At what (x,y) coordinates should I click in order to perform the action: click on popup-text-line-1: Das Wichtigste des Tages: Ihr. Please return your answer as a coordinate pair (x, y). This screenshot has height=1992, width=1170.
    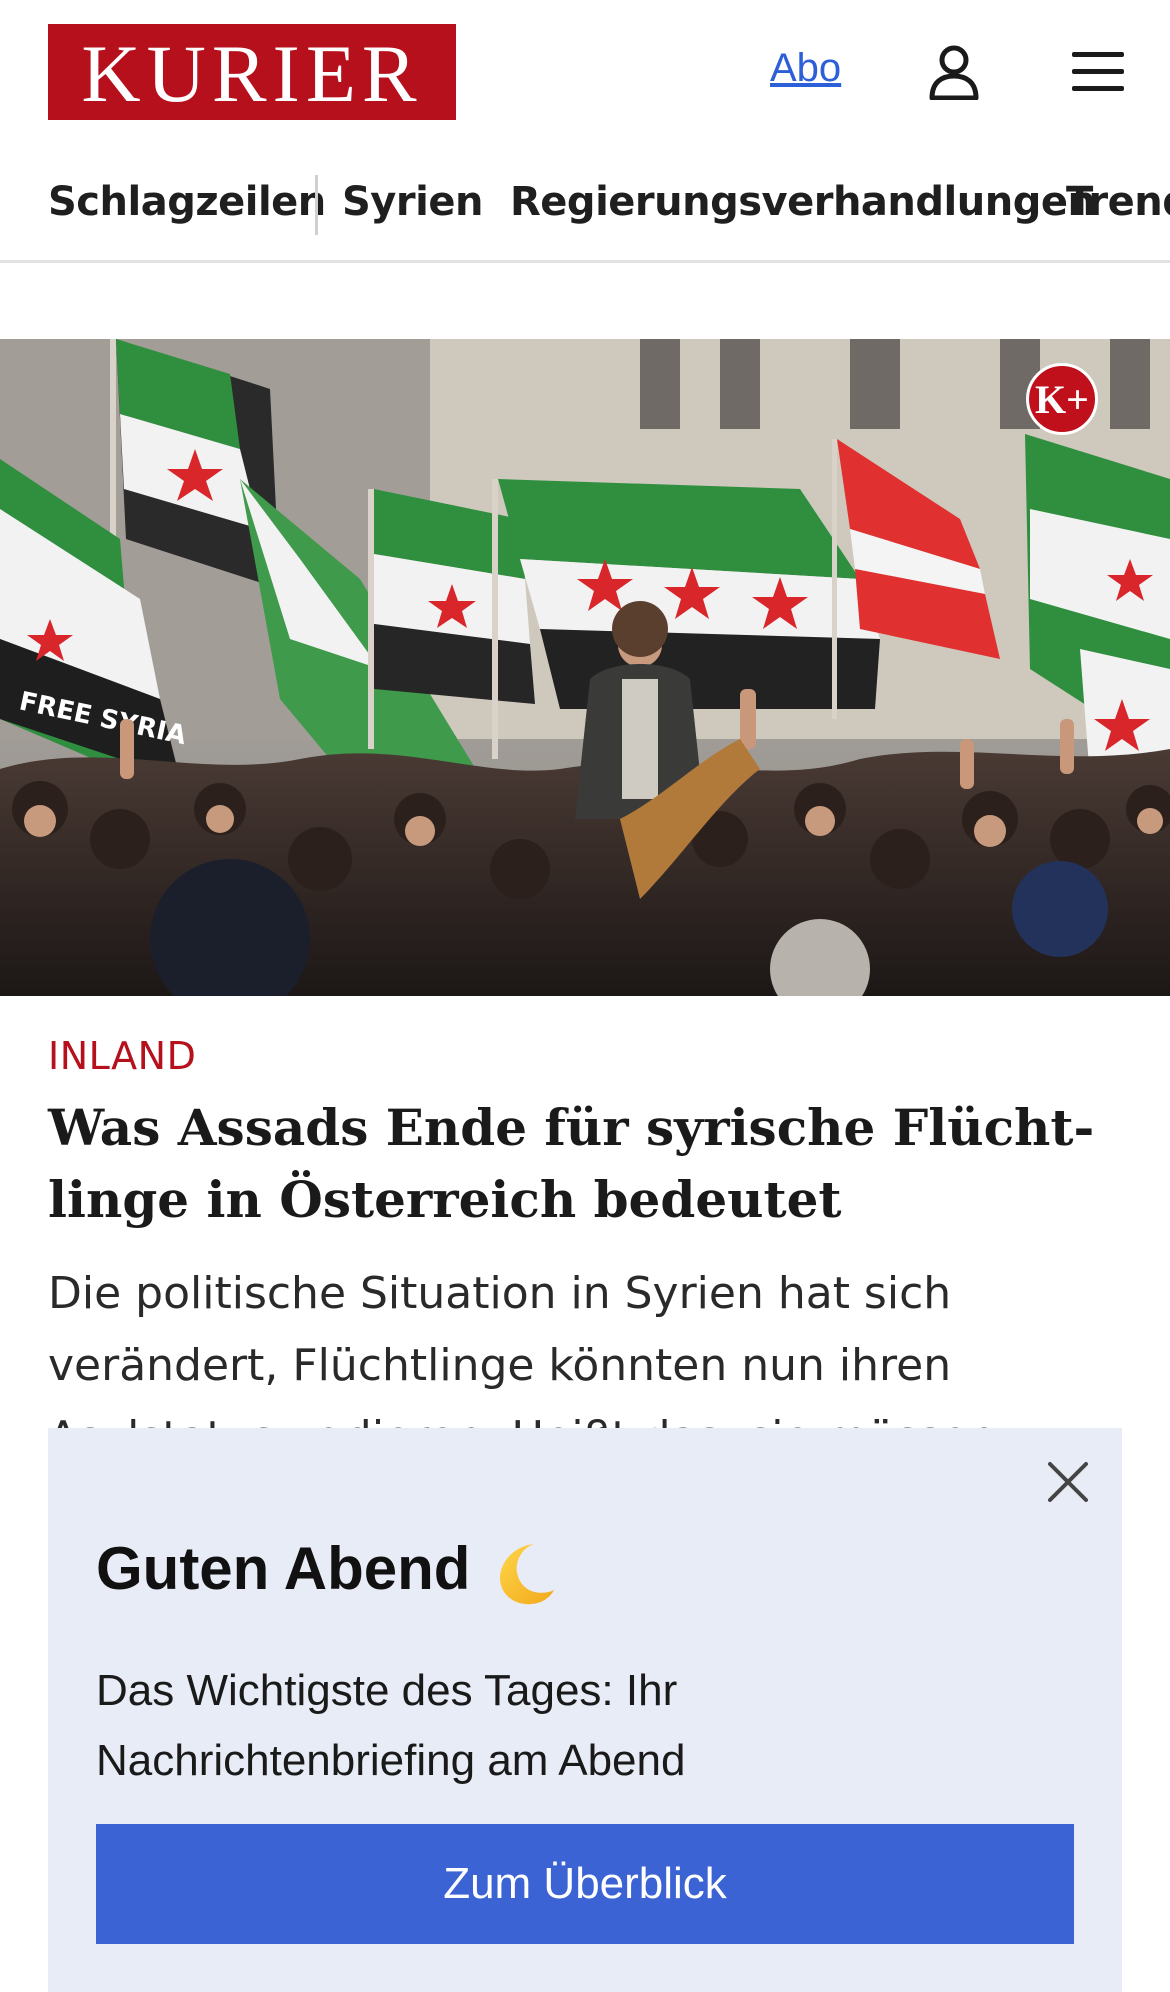
    Looking at the image, I should click on (387, 1690).